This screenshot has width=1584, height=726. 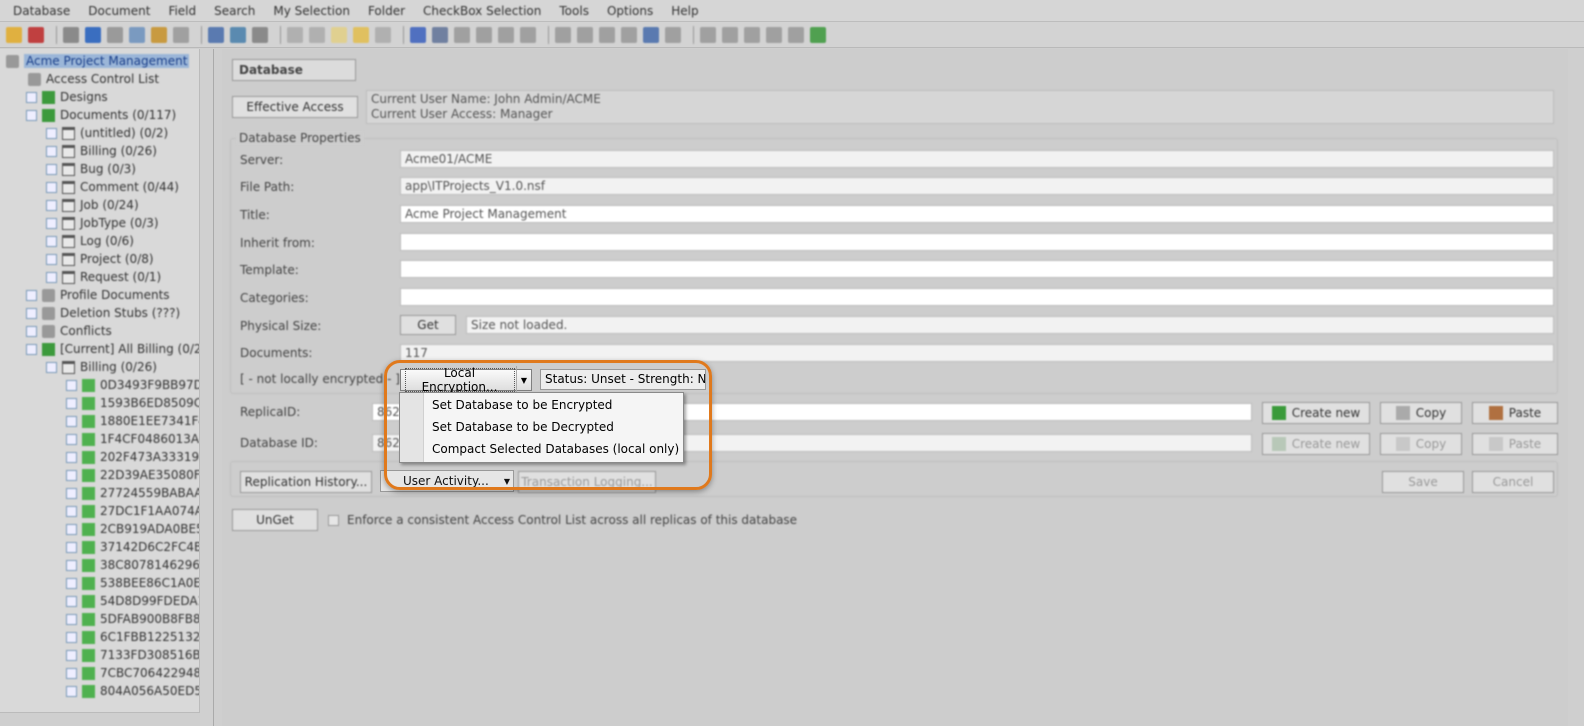 What do you see at coordinates (528, 34) in the screenshot?
I see `invert-icon` at bounding box center [528, 34].